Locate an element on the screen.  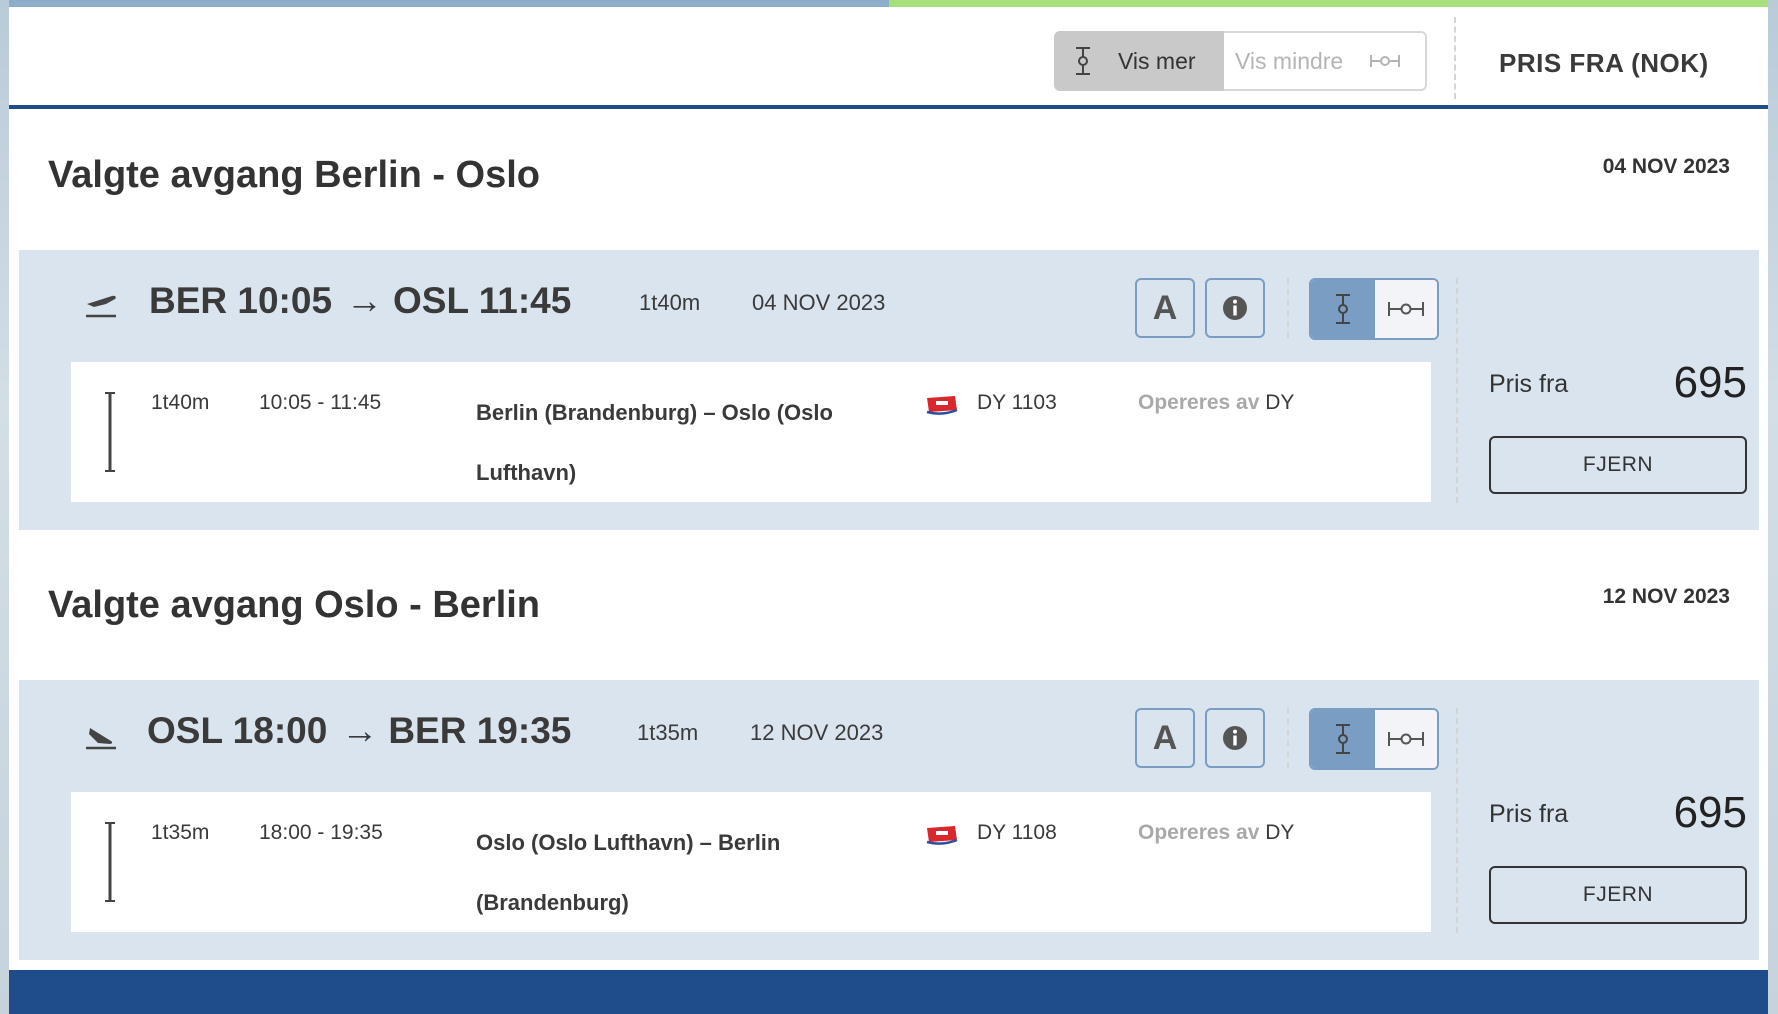
results-header: Vis mer Vis mindre PRIS FRA (NOK) is located at coordinates (888, 58).